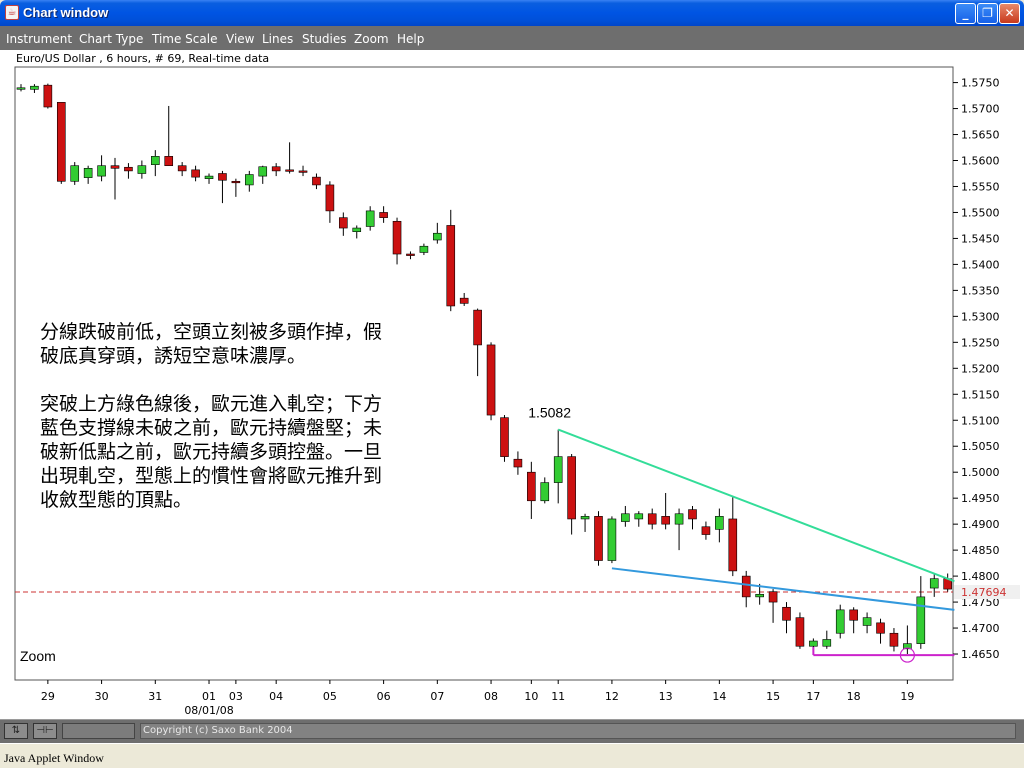 The height and width of the screenshot is (768, 1024). What do you see at coordinates (16, 731) in the screenshot?
I see `pan-icon: ⇅` at bounding box center [16, 731].